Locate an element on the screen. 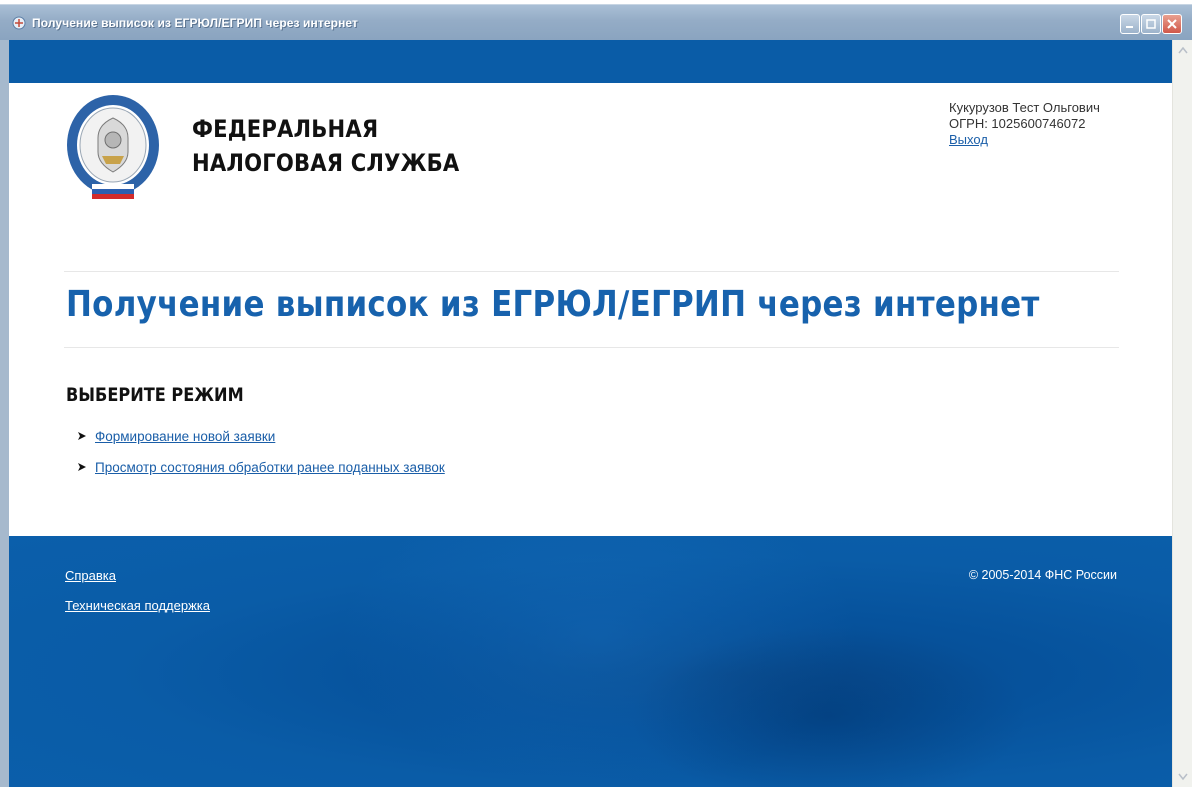 The image size is (1192, 787). close-icon is located at coordinates (1172, 24).